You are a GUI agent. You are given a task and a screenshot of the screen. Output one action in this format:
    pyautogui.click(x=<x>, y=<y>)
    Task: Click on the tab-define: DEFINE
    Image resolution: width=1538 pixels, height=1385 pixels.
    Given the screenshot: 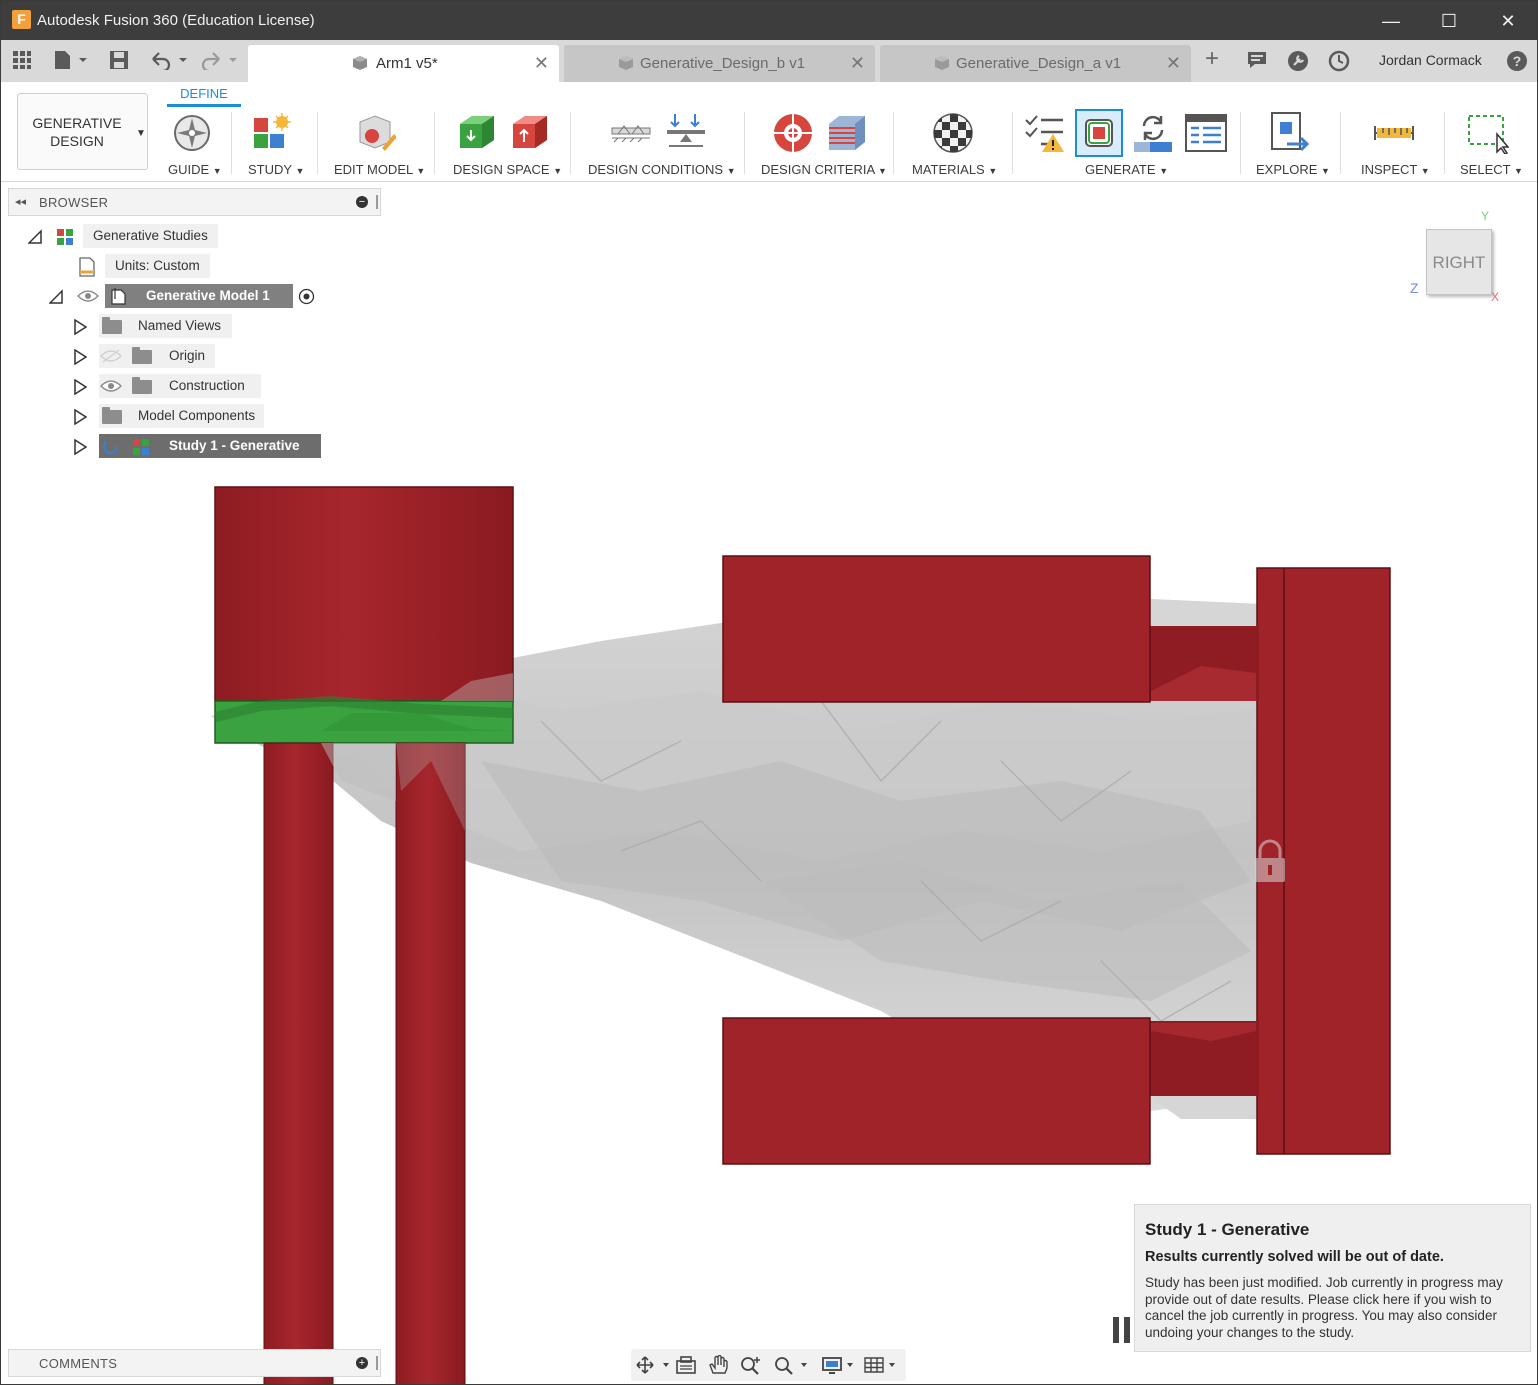 What is the action you would take?
    pyautogui.click(x=204, y=93)
    